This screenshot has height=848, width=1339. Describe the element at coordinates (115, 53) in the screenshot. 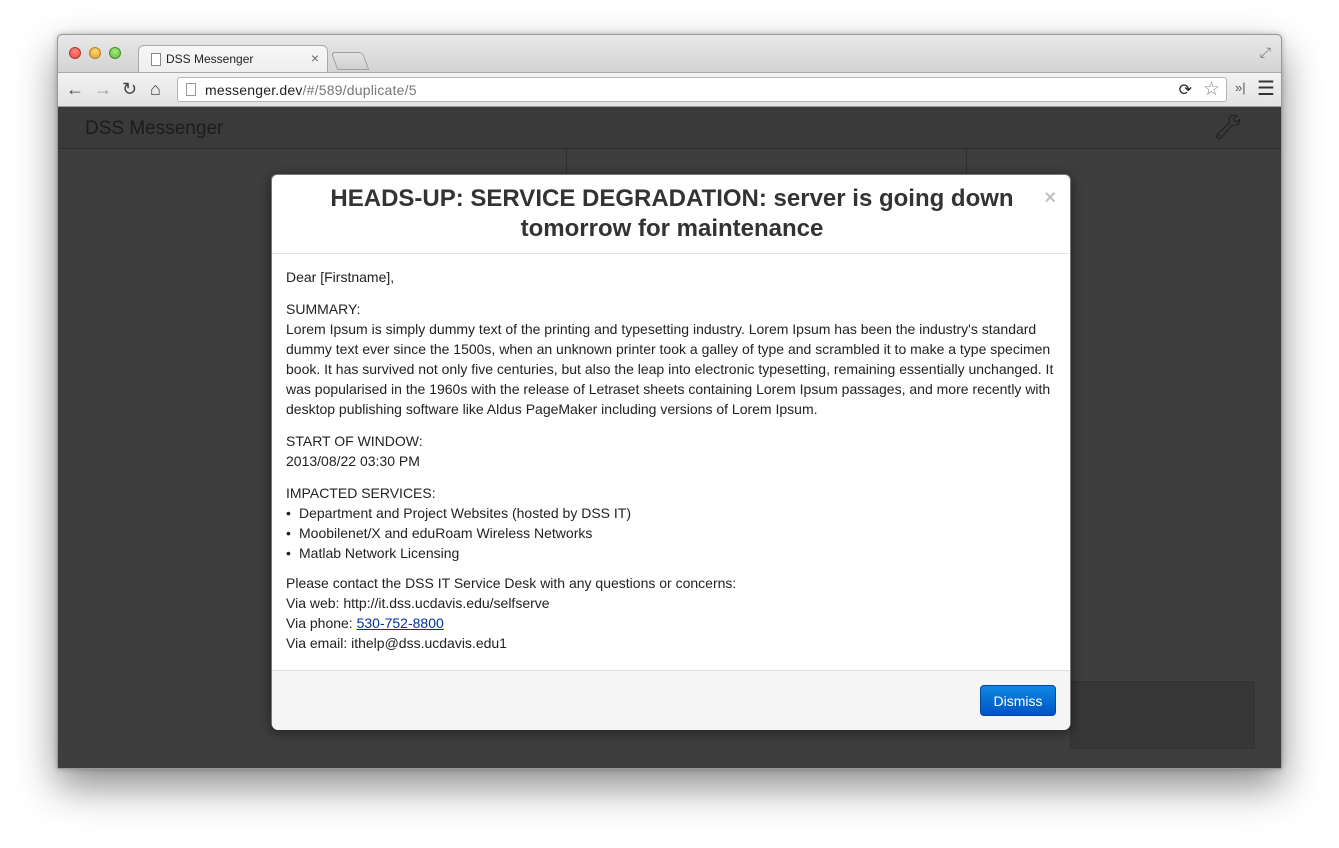

I see `zoom-window-button` at that location.